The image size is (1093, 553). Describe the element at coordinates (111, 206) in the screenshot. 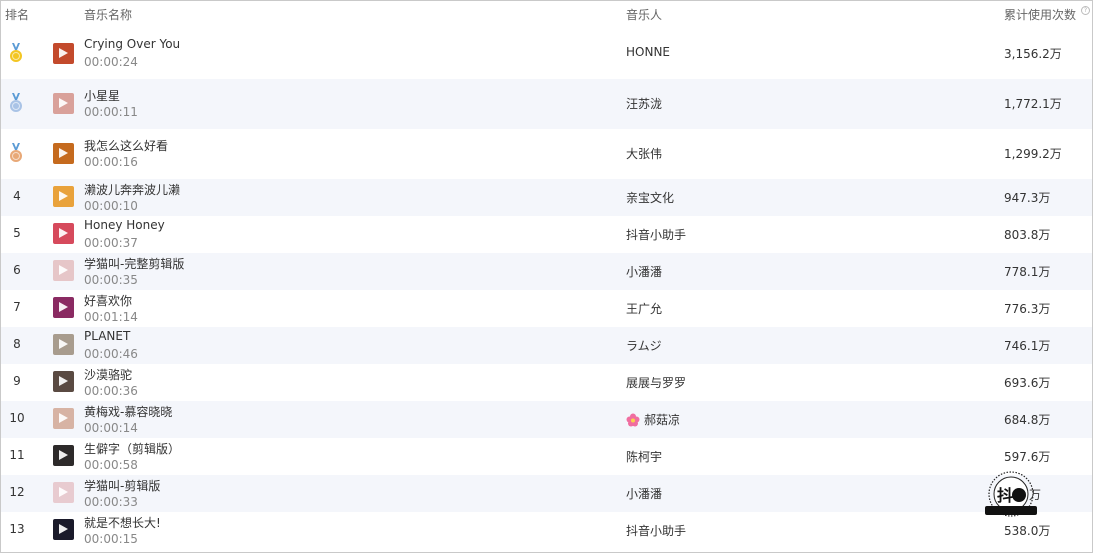

I see `music-duration: 00:00:10` at that location.